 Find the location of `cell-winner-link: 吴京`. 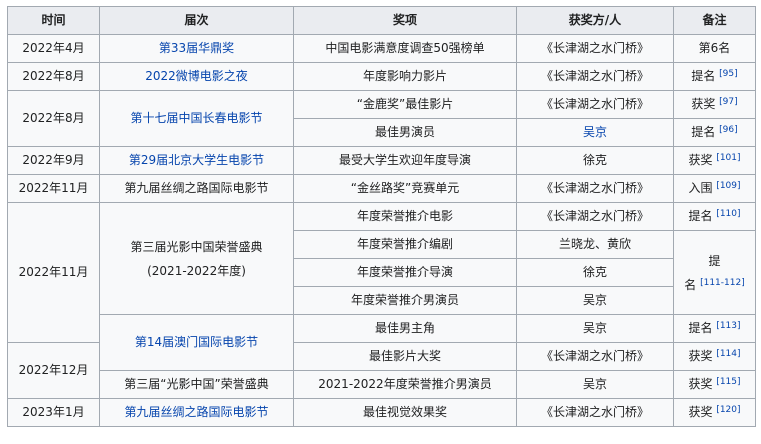

cell-winner-link: 吴京 is located at coordinates (595, 132).